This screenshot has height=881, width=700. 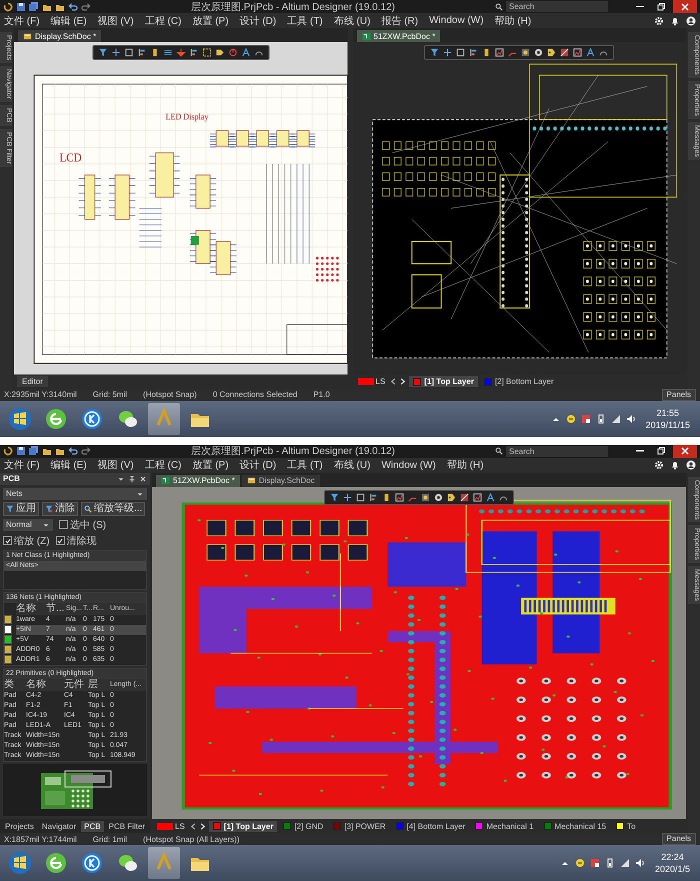 I want to click on text-icon, so click(x=245, y=52).